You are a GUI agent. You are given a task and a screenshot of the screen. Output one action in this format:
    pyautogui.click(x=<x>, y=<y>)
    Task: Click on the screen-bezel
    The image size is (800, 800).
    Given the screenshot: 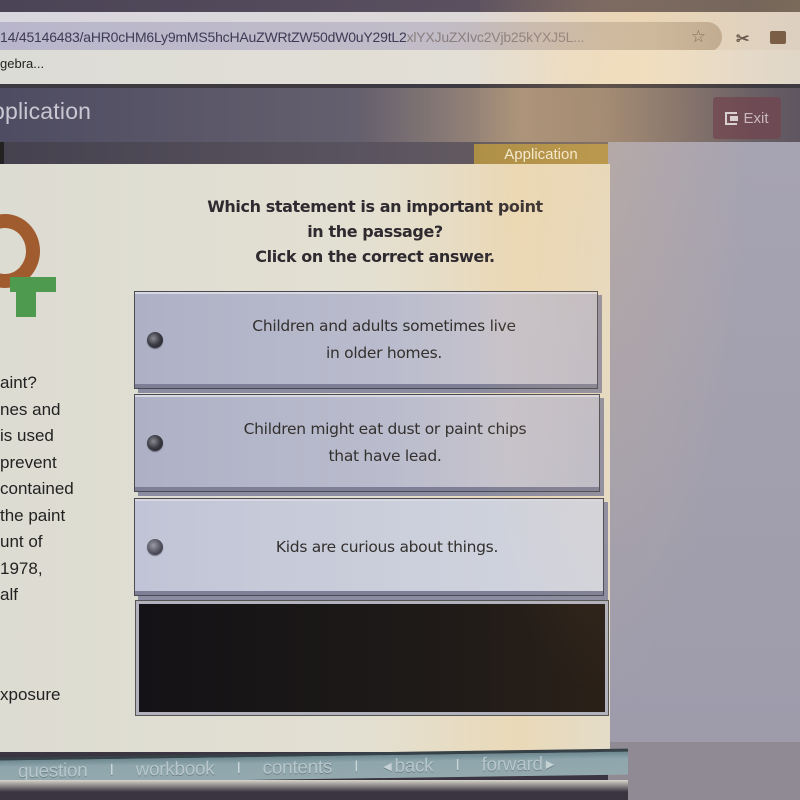 What is the action you would take?
    pyautogui.click(x=314, y=790)
    